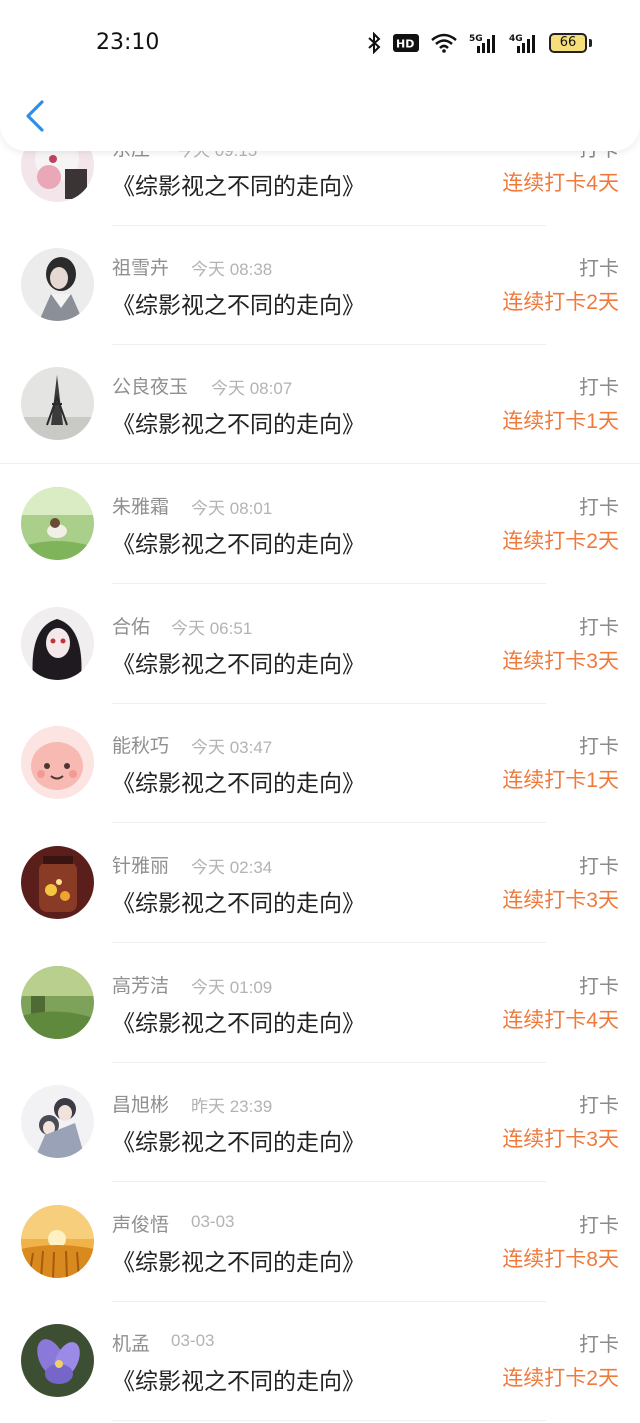 The image size is (640, 1423). I want to click on svg-text: 4G, so click(516, 39).